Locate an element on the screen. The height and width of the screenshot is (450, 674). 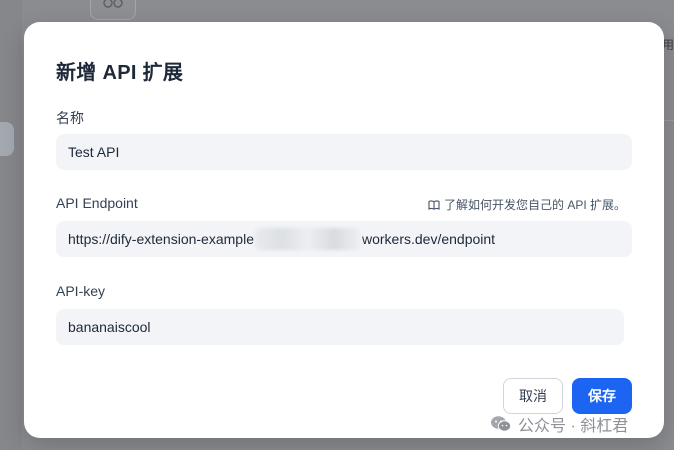
api-key-input: bananaiscool is located at coordinates (340, 327).